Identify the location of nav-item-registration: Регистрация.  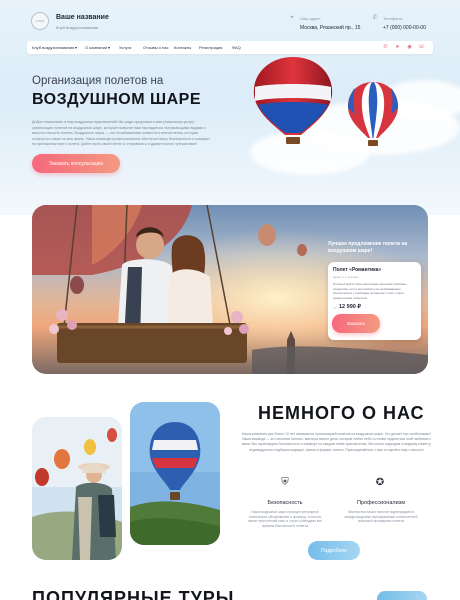
(210, 47).